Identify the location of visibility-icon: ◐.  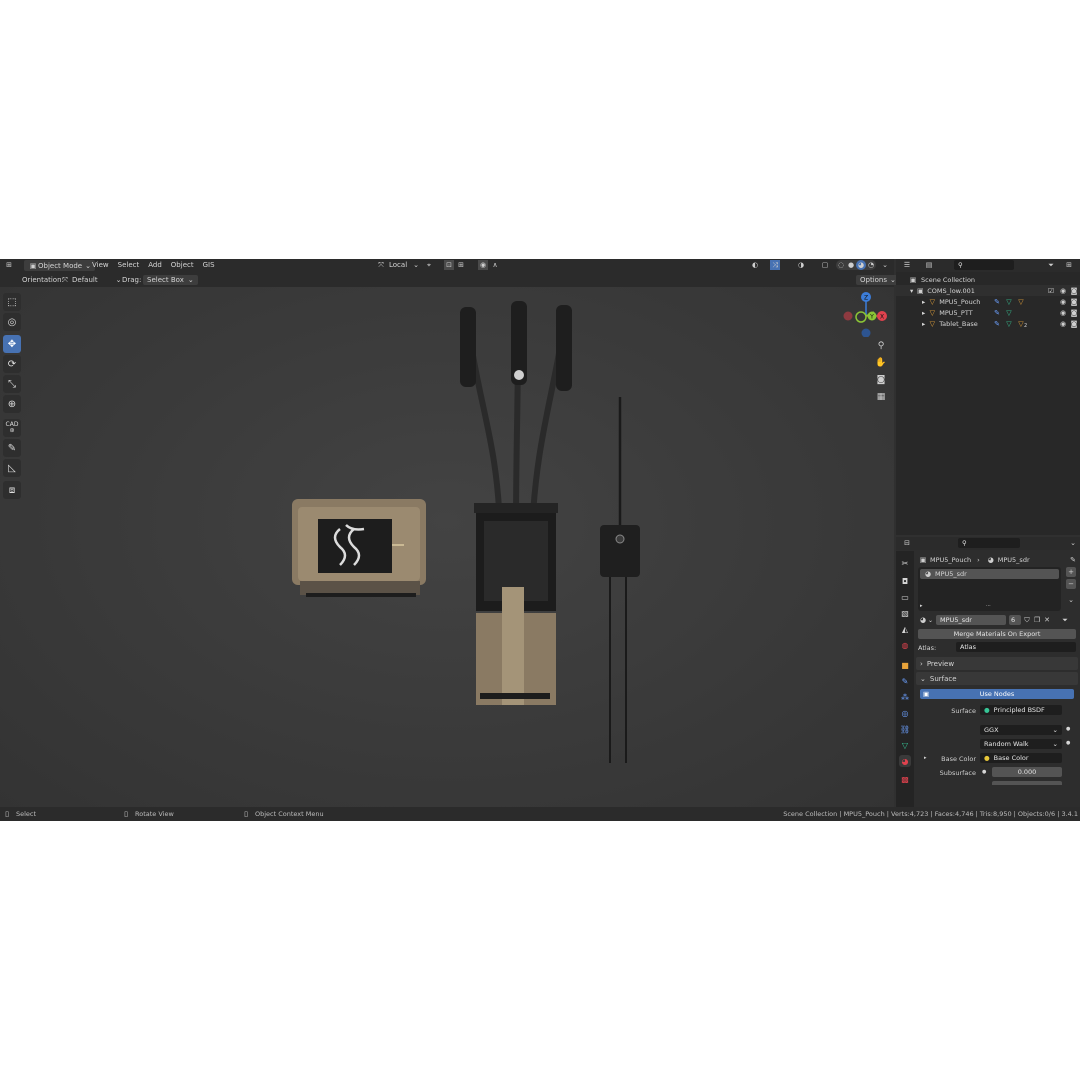
(755, 265).